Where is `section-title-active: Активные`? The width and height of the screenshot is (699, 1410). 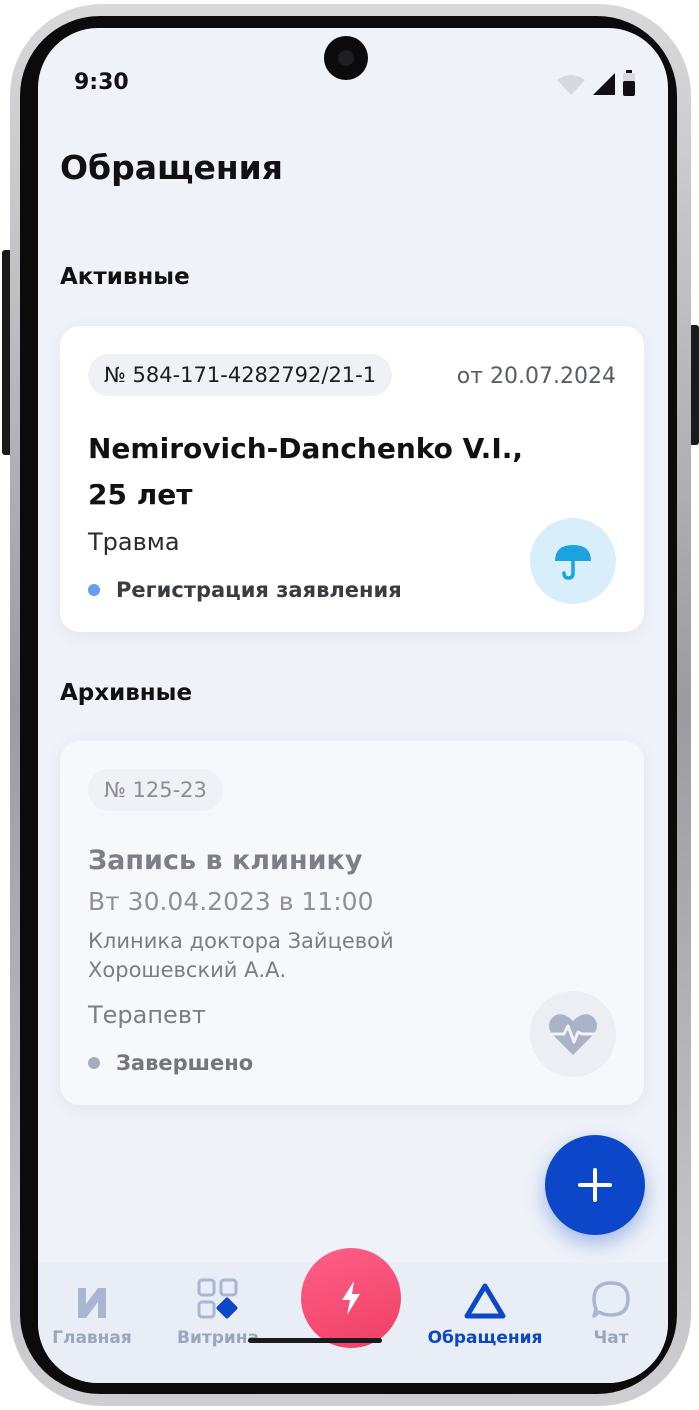
section-title-active: Активные is located at coordinates (125, 277).